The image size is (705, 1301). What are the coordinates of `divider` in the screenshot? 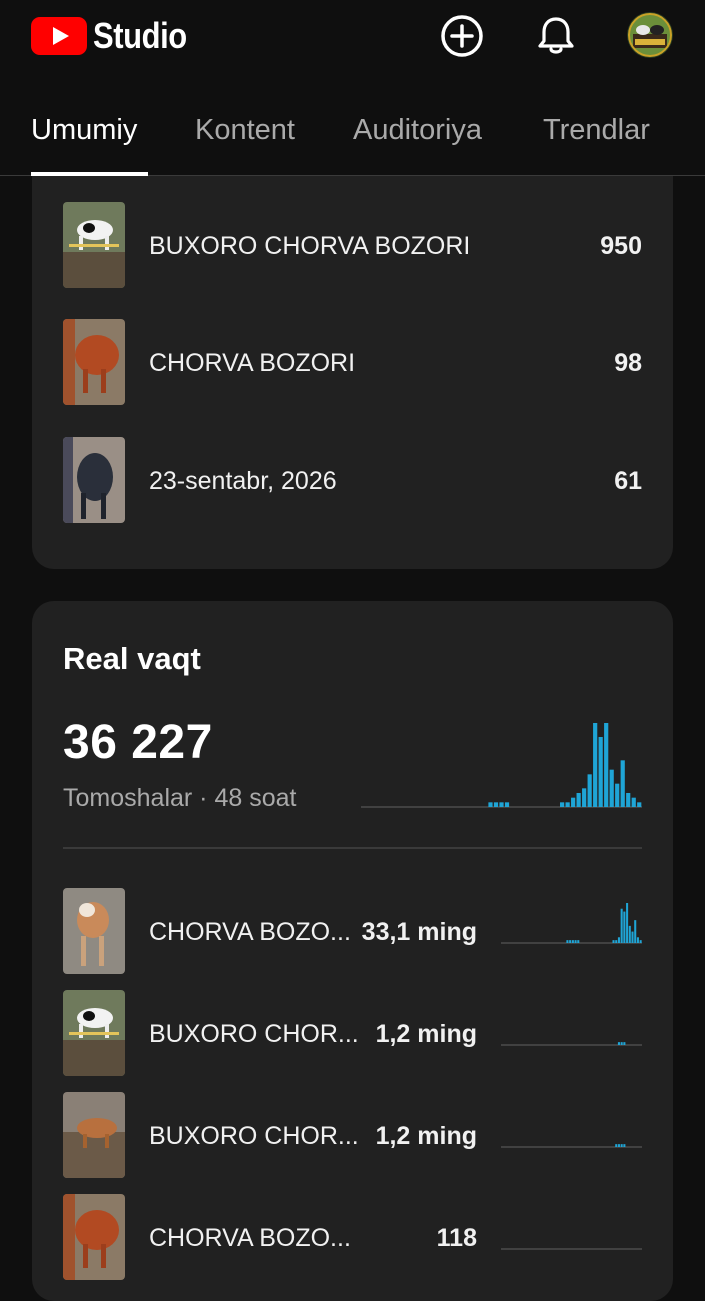 It's located at (352, 848).